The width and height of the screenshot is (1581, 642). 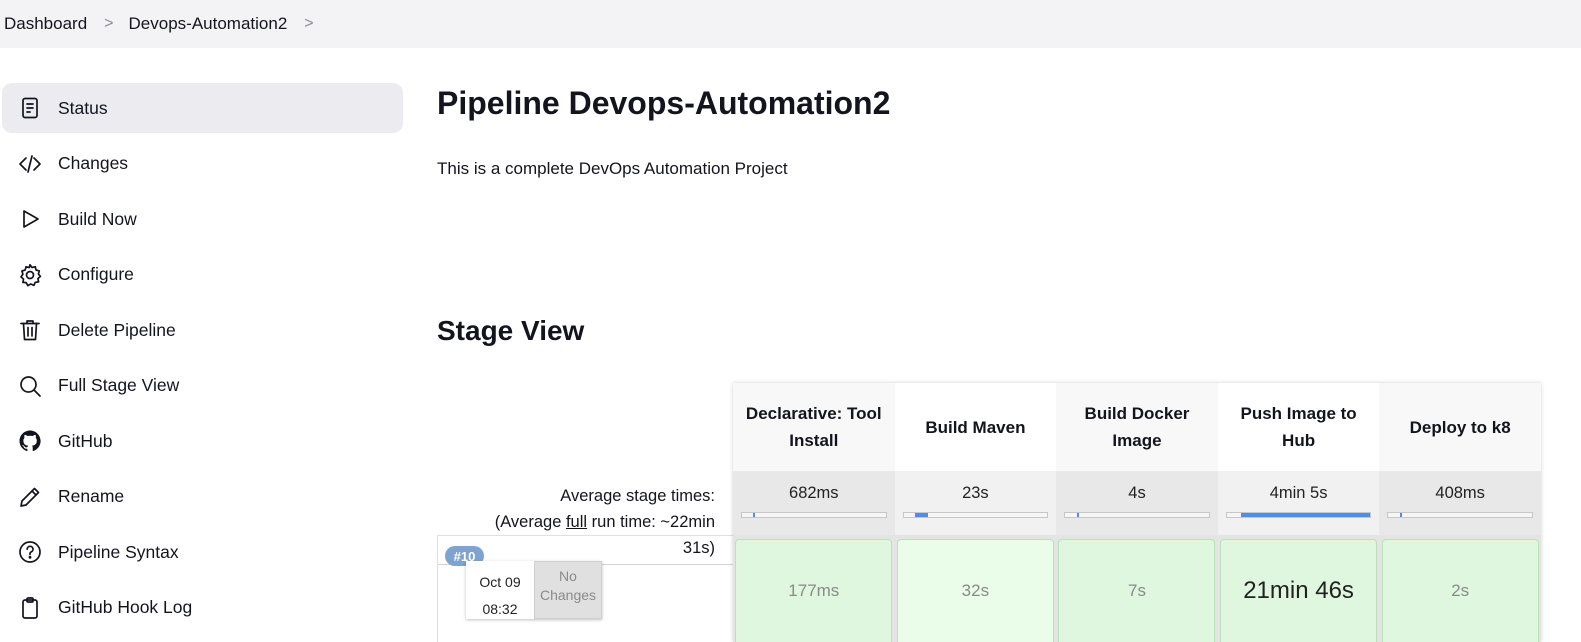 I want to click on average-run-time-prefix: (Average, so click(x=530, y=522).